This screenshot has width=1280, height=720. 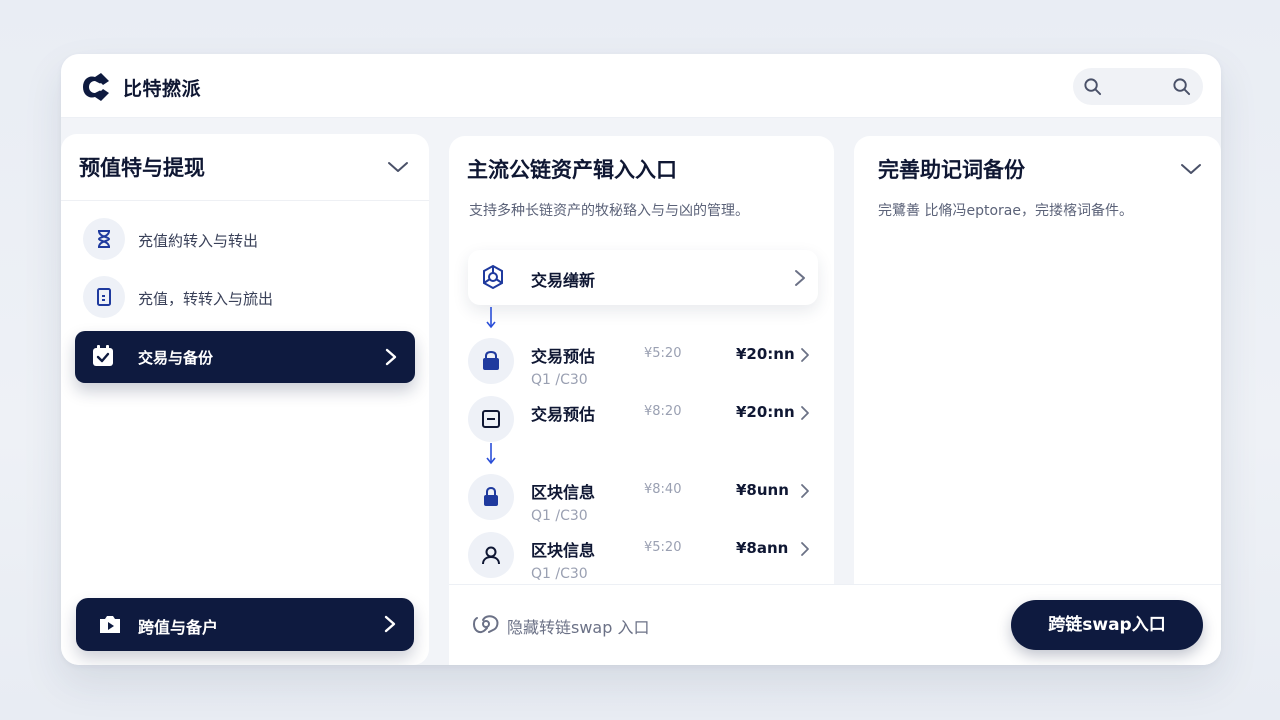 What do you see at coordinates (491, 555) in the screenshot?
I see `user-icon` at bounding box center [491, 555].